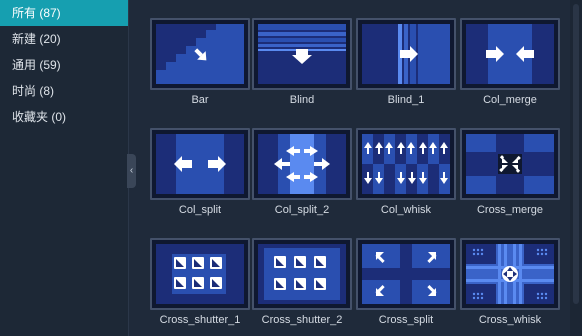 The height and width of the screenshot is (336, 582). I want to click on cross-merge-transition-icon, so click(510, 164).